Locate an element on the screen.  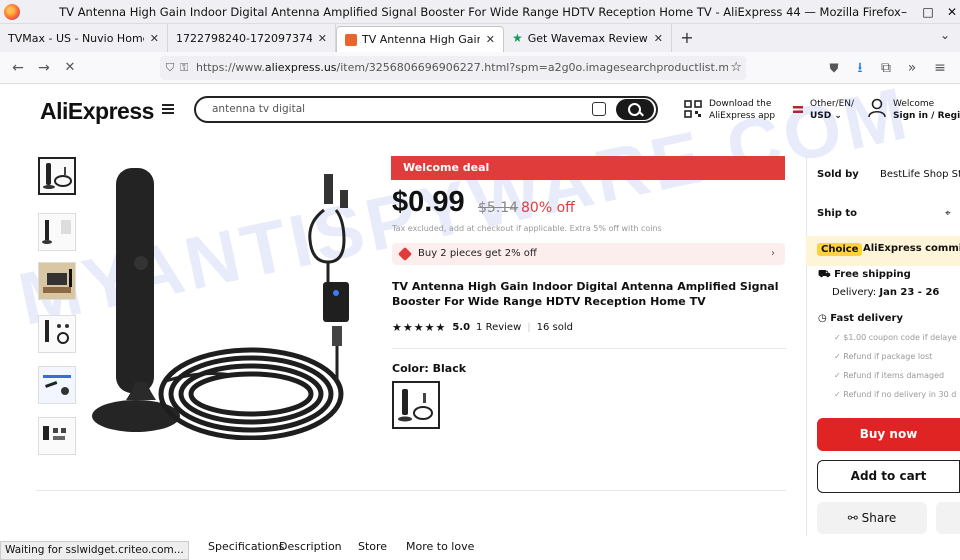
location-pin-icon: ⌖ is located at coordinates (948, 213).